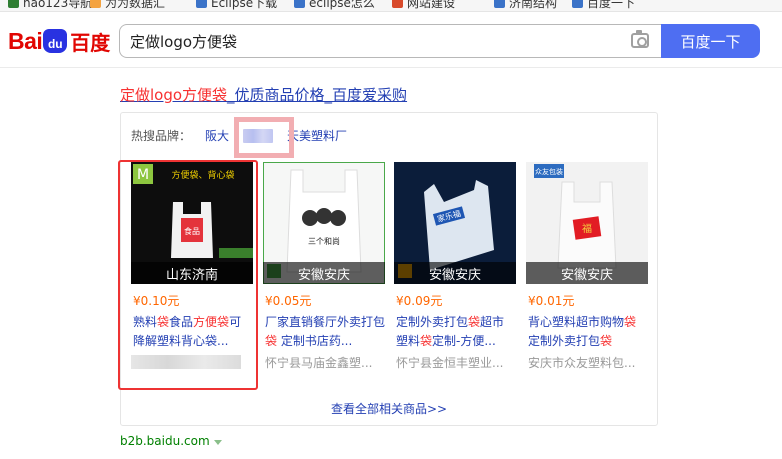  What do you see at coordinates (174, 95) in the screenshot?
I see `result-title-highlight: 定做logo方便袋` at bounding box center [174, 95].